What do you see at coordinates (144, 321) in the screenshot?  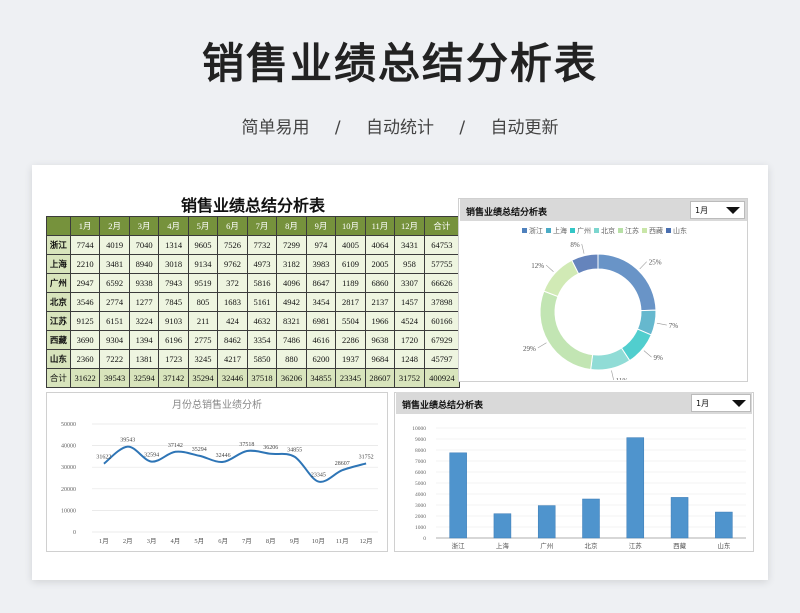 I see `table-cell: 3224` at bounding box center [144, 321].